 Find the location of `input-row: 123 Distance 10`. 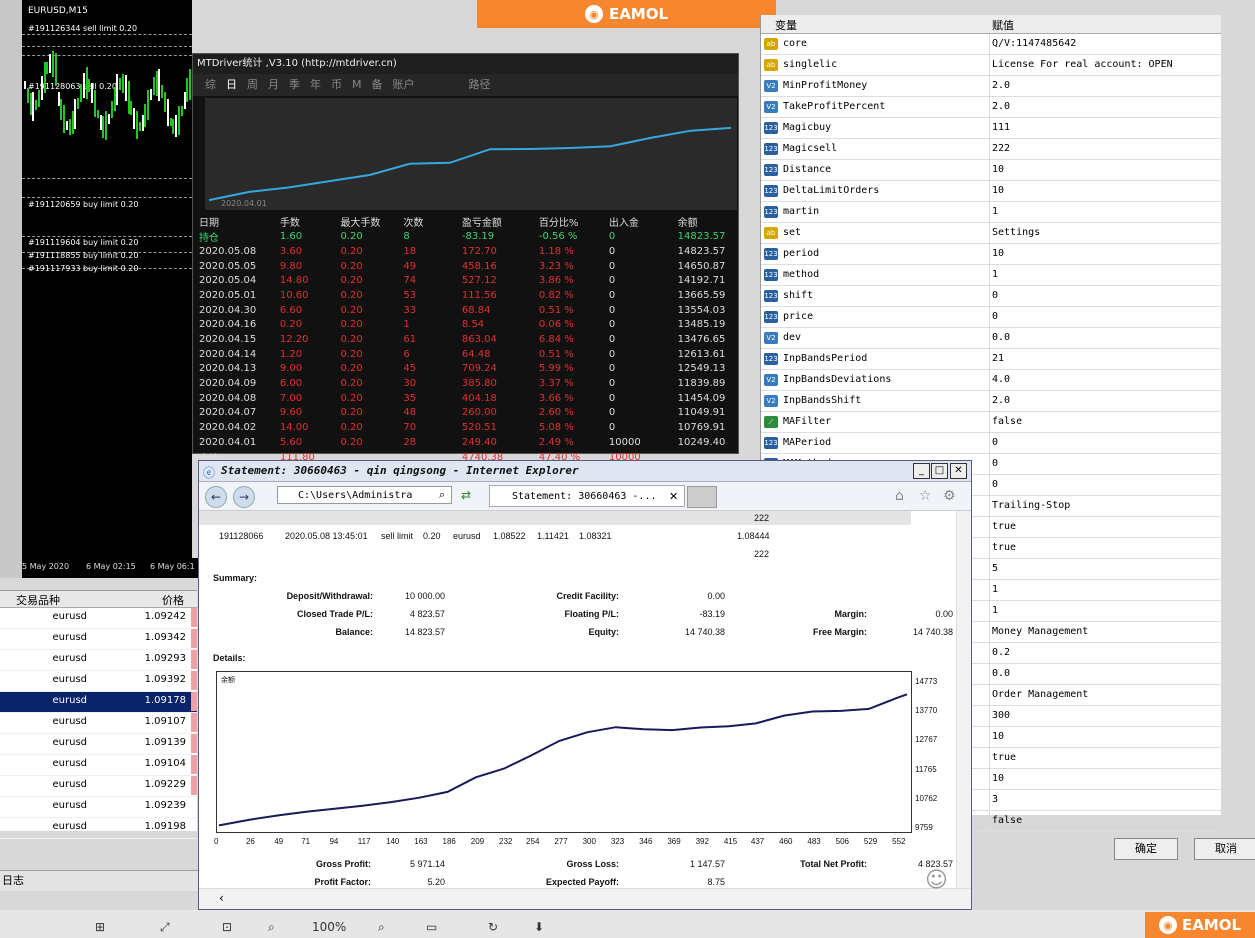

input-row: 123 Distance 10 is located at coordinates (991, 170).